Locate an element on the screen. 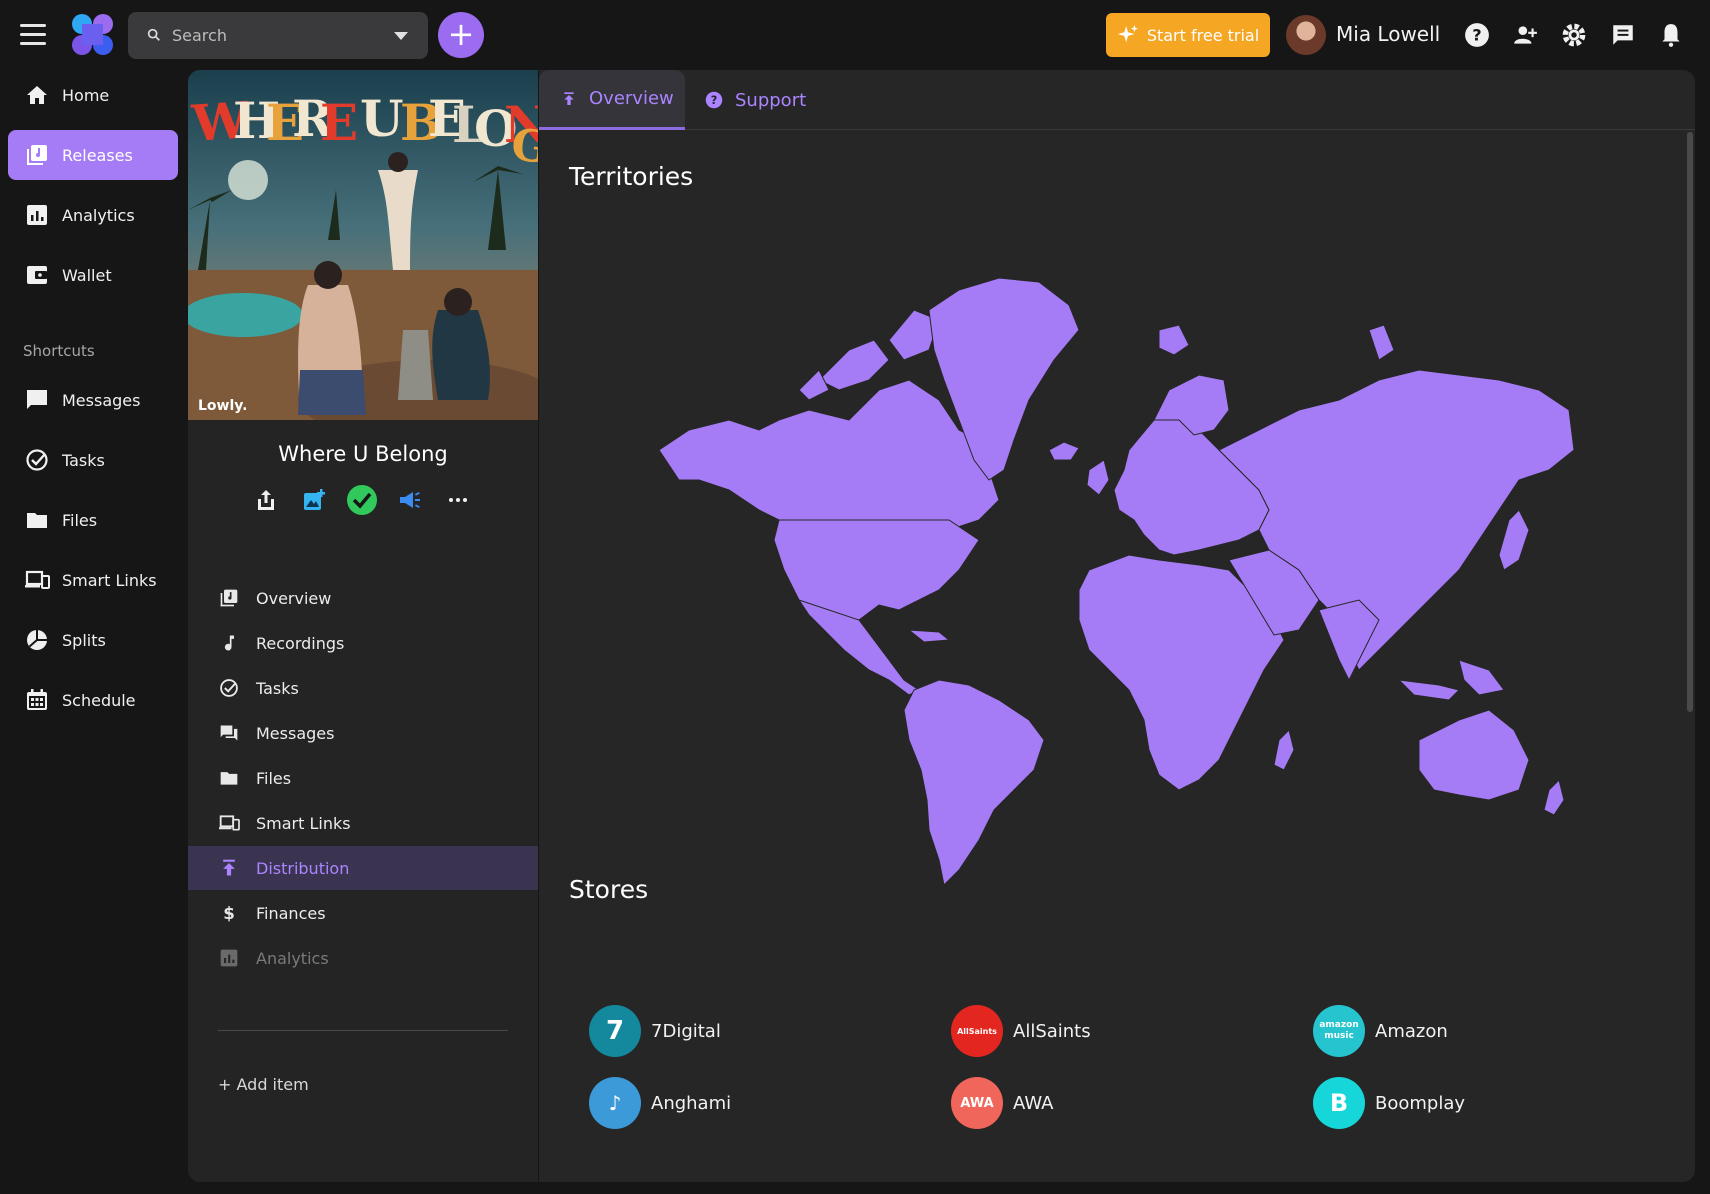  nav-home: Home is located at coordinates (93, 95).